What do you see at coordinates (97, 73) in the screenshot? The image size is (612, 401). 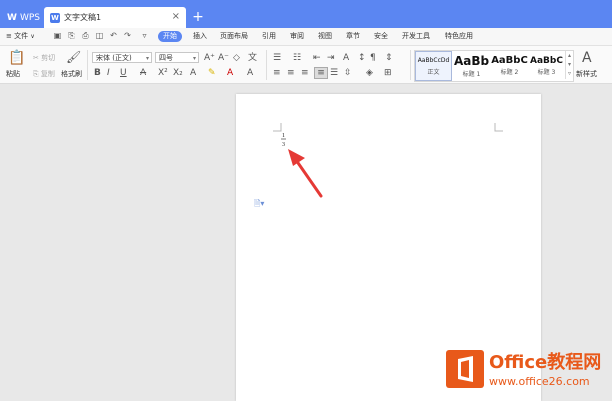 I see `bold-icon: B` at bounding box center [97, 73].